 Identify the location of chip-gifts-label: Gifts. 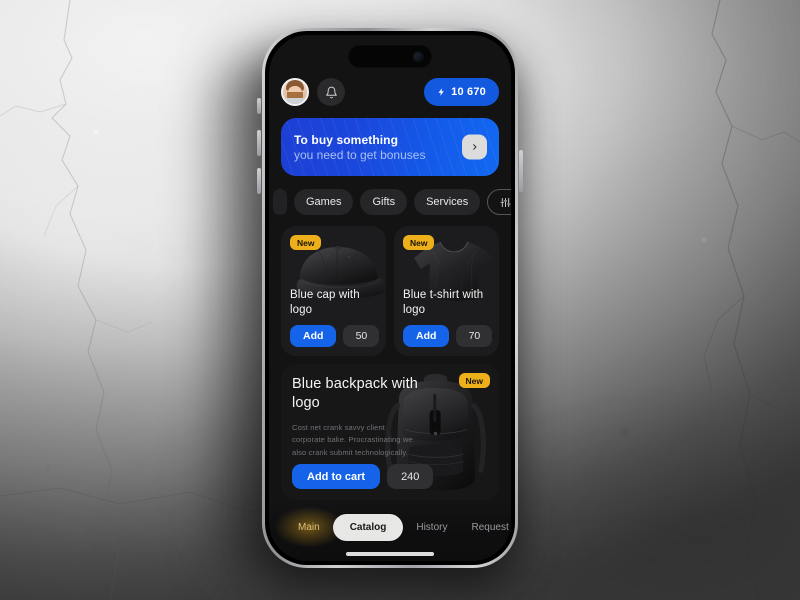
(384, 202).